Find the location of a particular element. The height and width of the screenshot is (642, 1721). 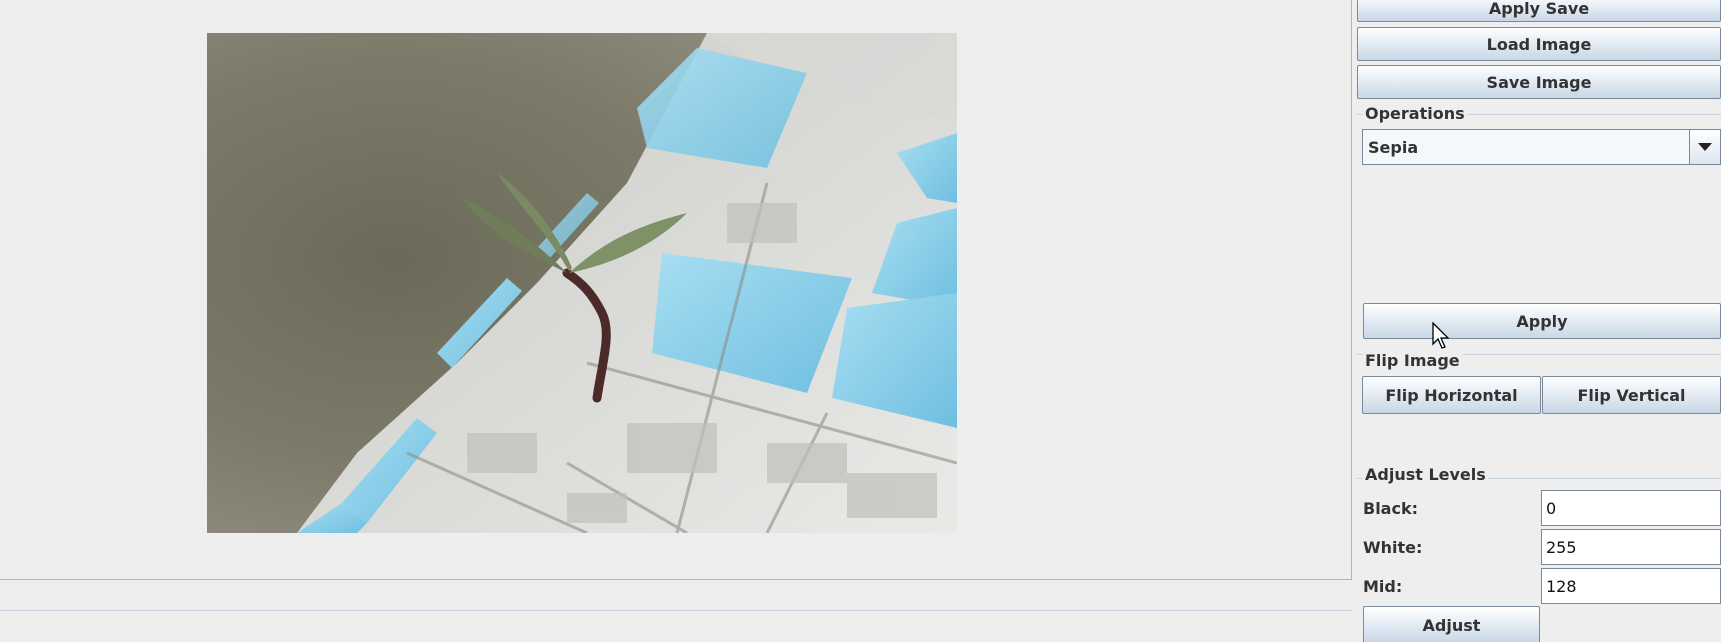

operations-dropdown: Sepia is located at coordinates (1541, 147).